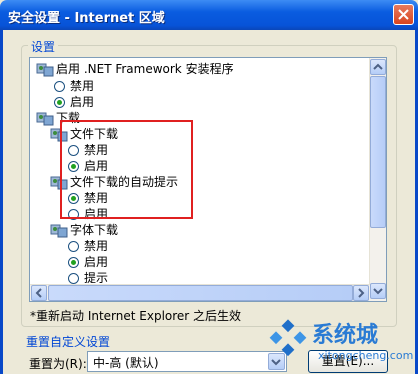 This screenshot has height=374, width=418. I want to click on title-bar: 安全设置 - Internet 区域, so click(209, 15).